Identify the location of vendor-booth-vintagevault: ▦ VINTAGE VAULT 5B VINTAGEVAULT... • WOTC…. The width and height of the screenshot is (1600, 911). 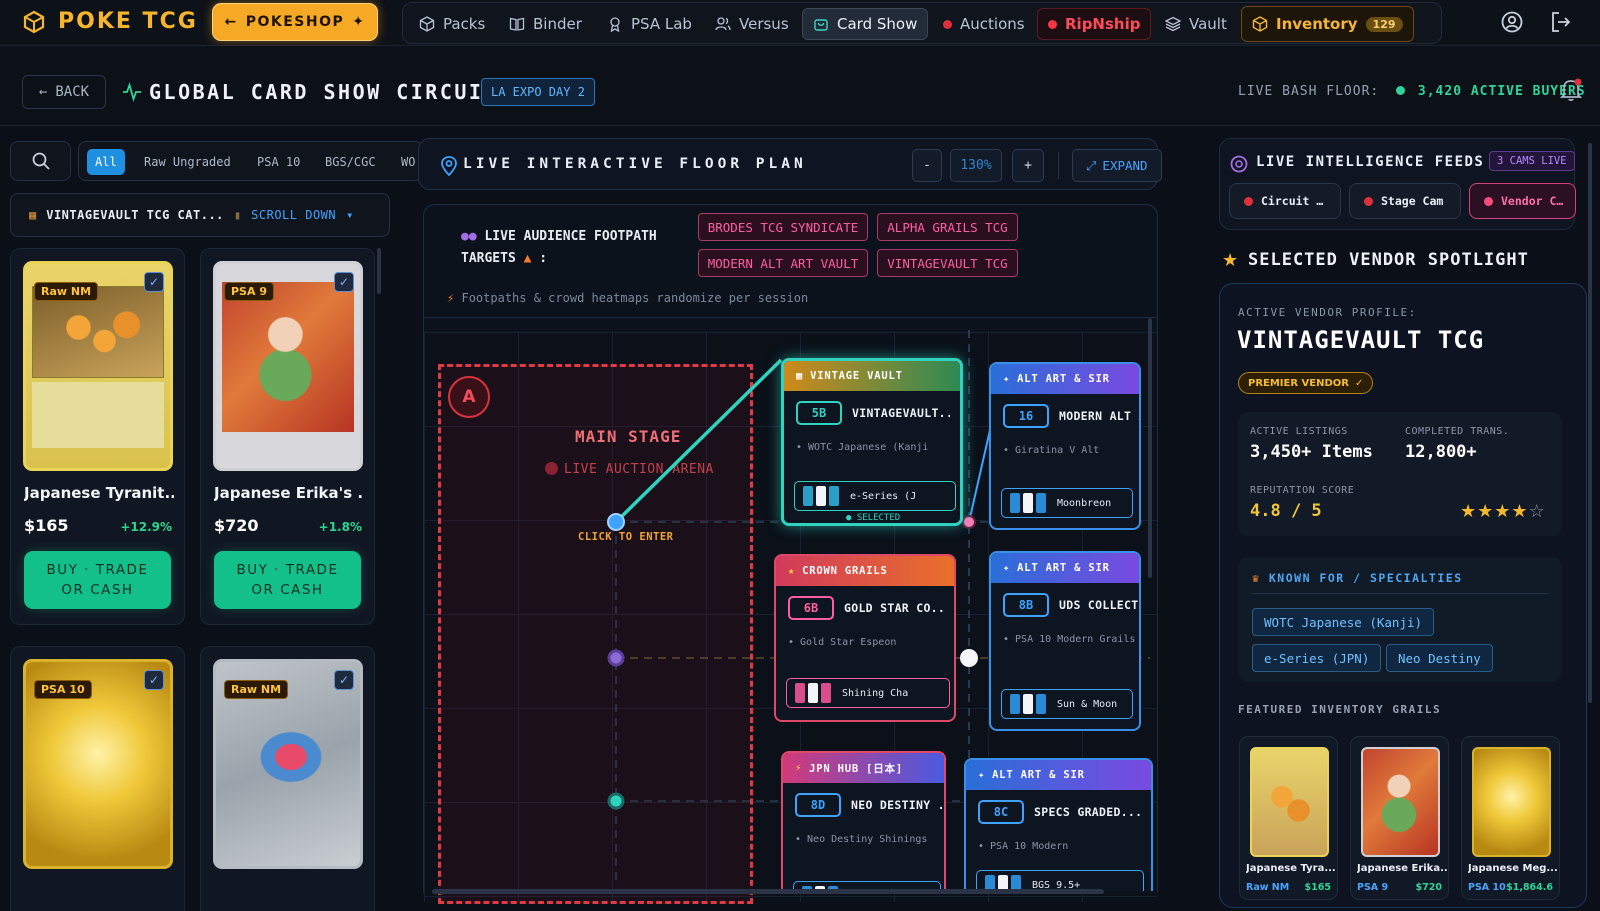
(872, 442).